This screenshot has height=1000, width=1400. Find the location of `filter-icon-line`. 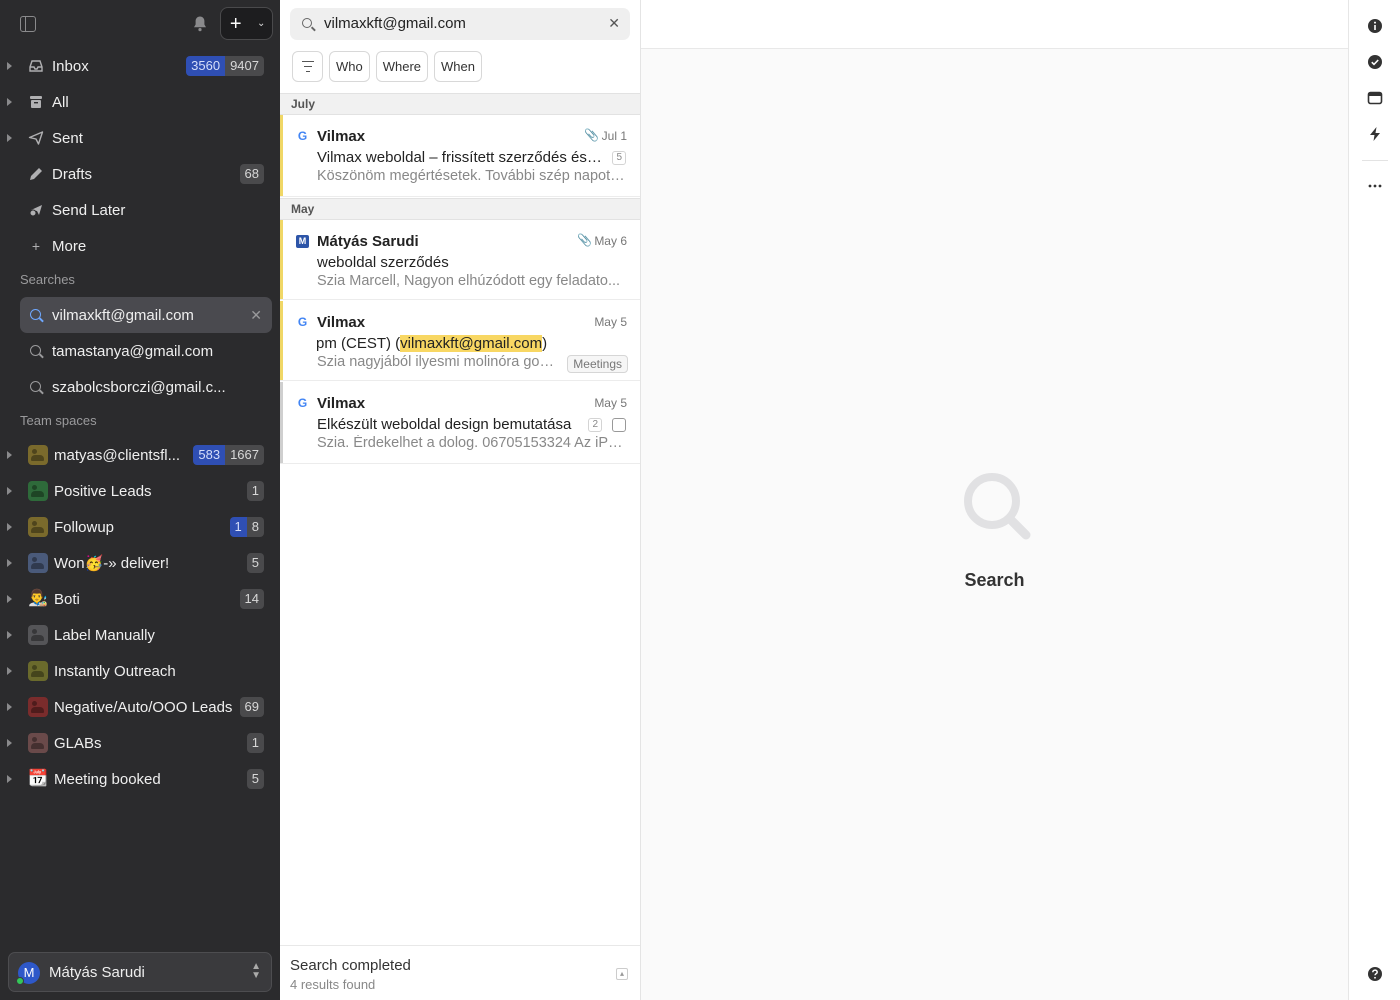

filter-icon-line is located at coordinates (308, 62).